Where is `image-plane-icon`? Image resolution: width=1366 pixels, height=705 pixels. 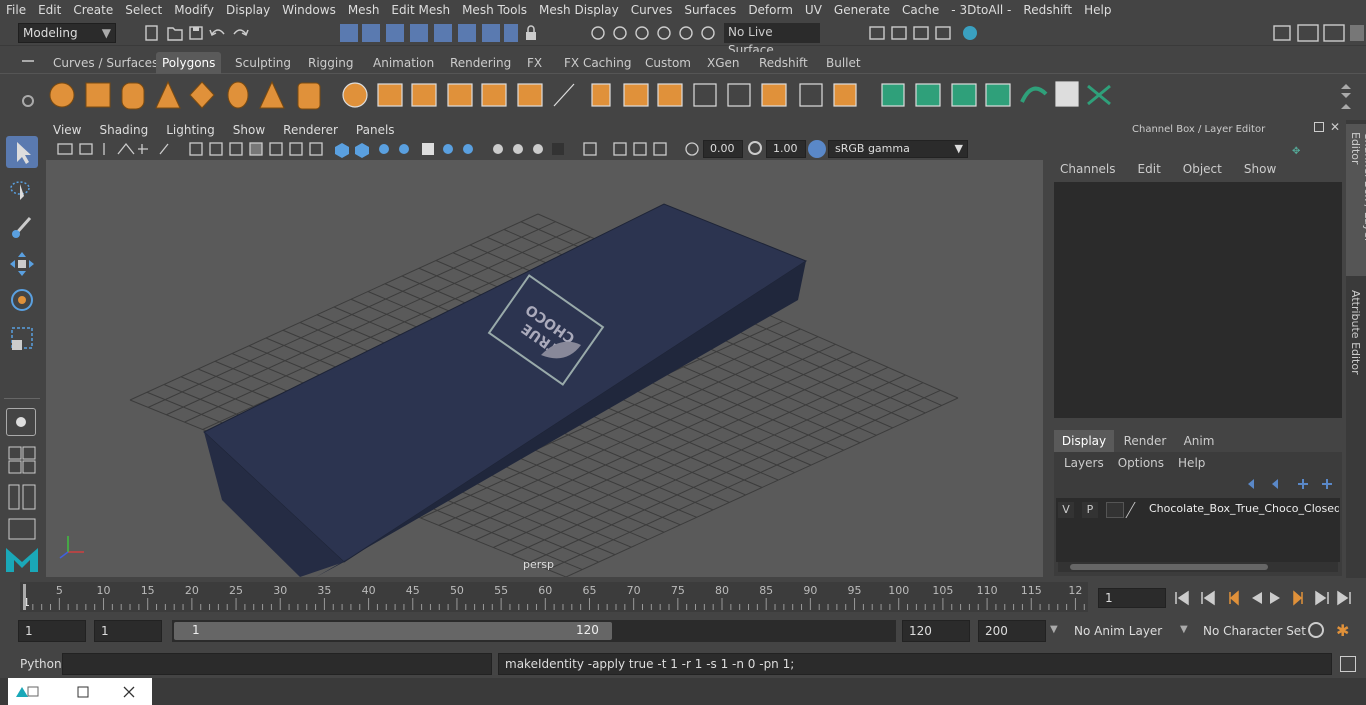
image-plane-icon is located at coordinates (126, 148).